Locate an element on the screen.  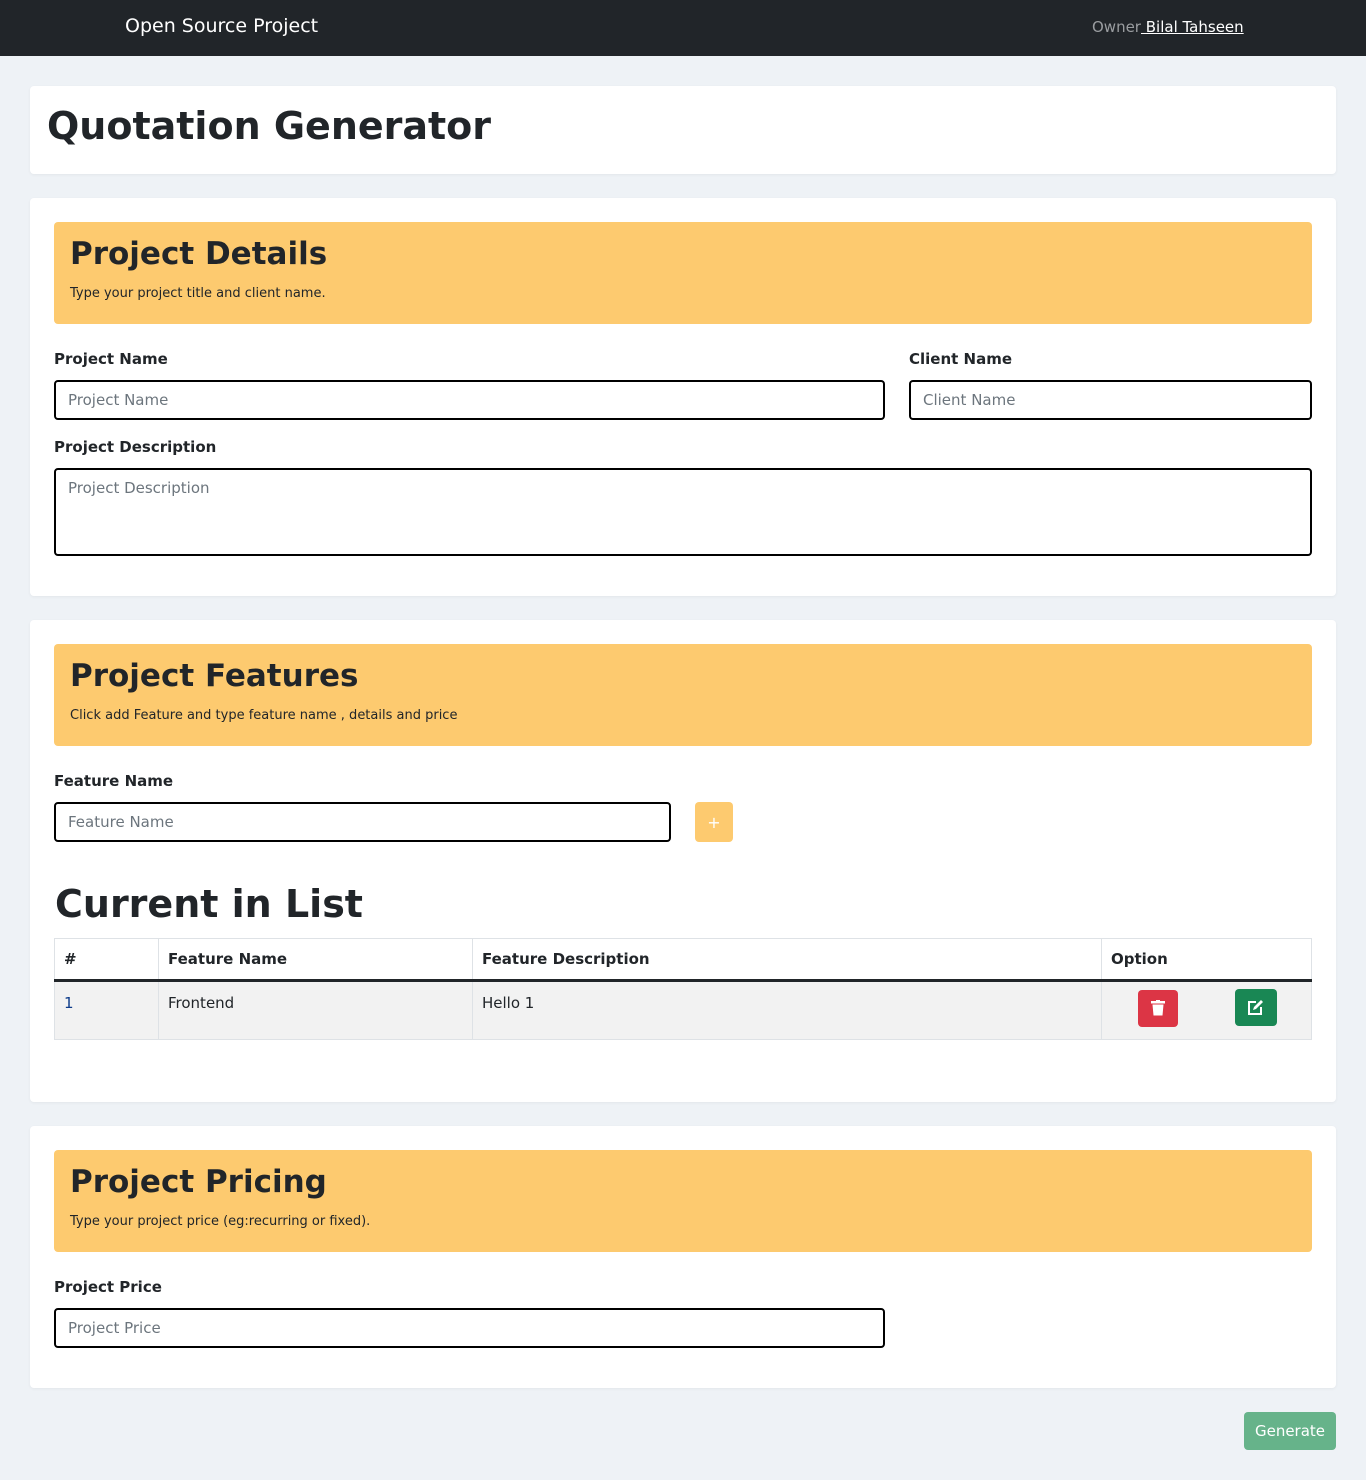
owner-label: Owner is located at coordinates (1116, 27).